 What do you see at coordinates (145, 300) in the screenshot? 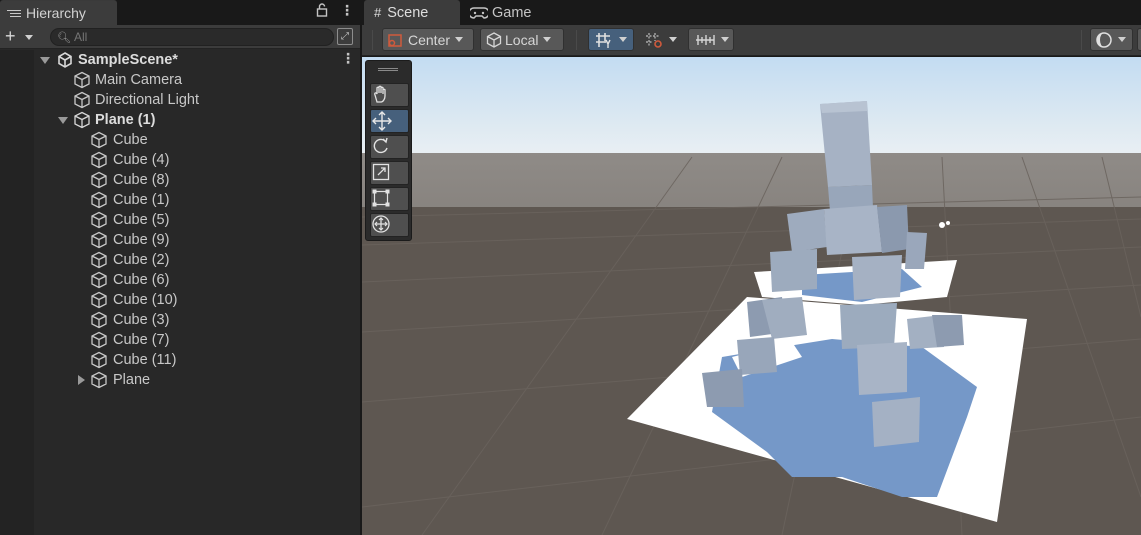
I see `hierarchy-item-label: Cube (10)` at bounding box center [145, 300].